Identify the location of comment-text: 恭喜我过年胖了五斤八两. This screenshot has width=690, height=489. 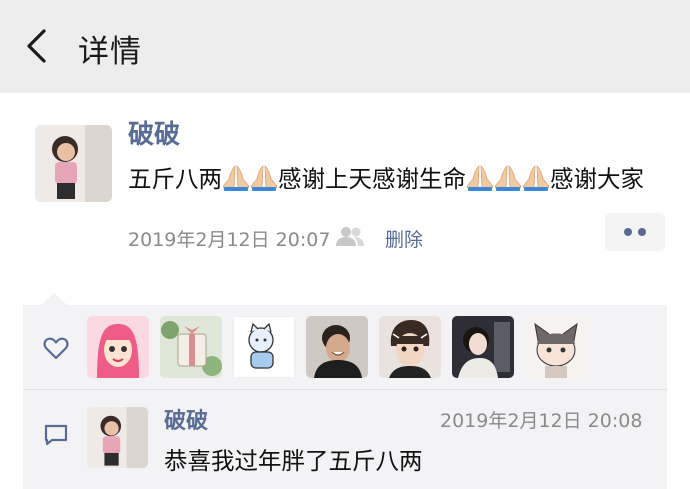
(293, 459).